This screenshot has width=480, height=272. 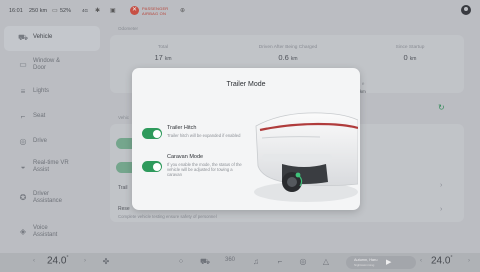 What do you see at coordinates (246, 84) in the screenshot?
I see `dialog-title: Trailer Mode` at bounding box center [246, 84].